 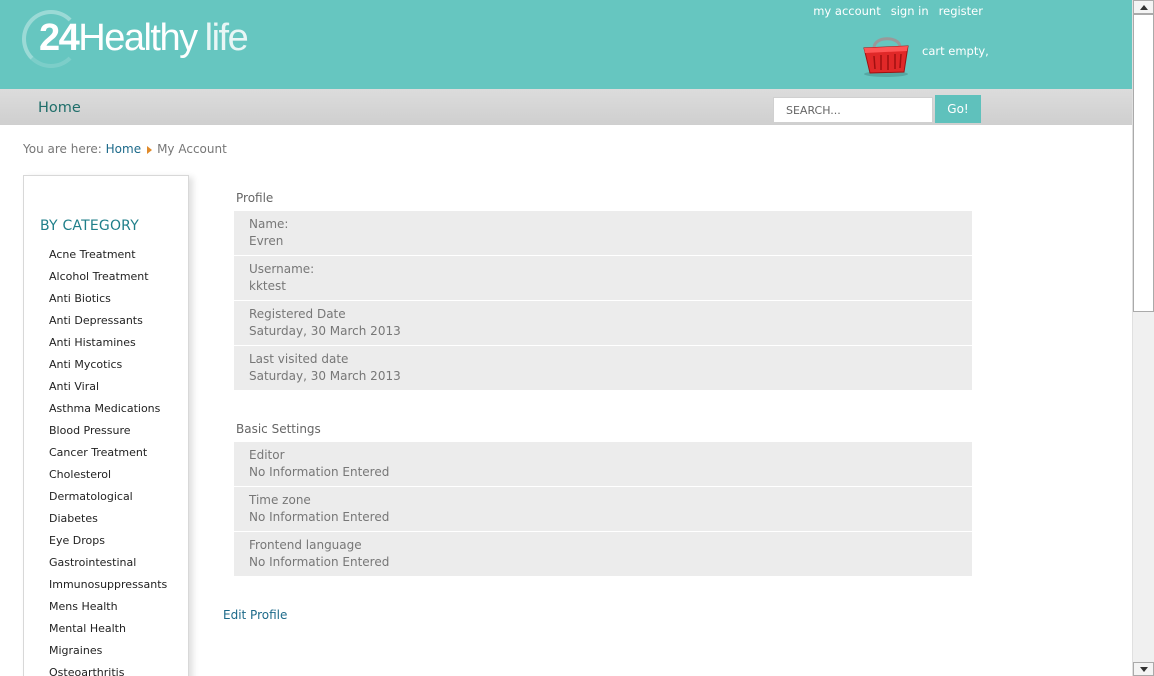 I want to click on category-item: Asthma Medications, so click(x=108, y=413).